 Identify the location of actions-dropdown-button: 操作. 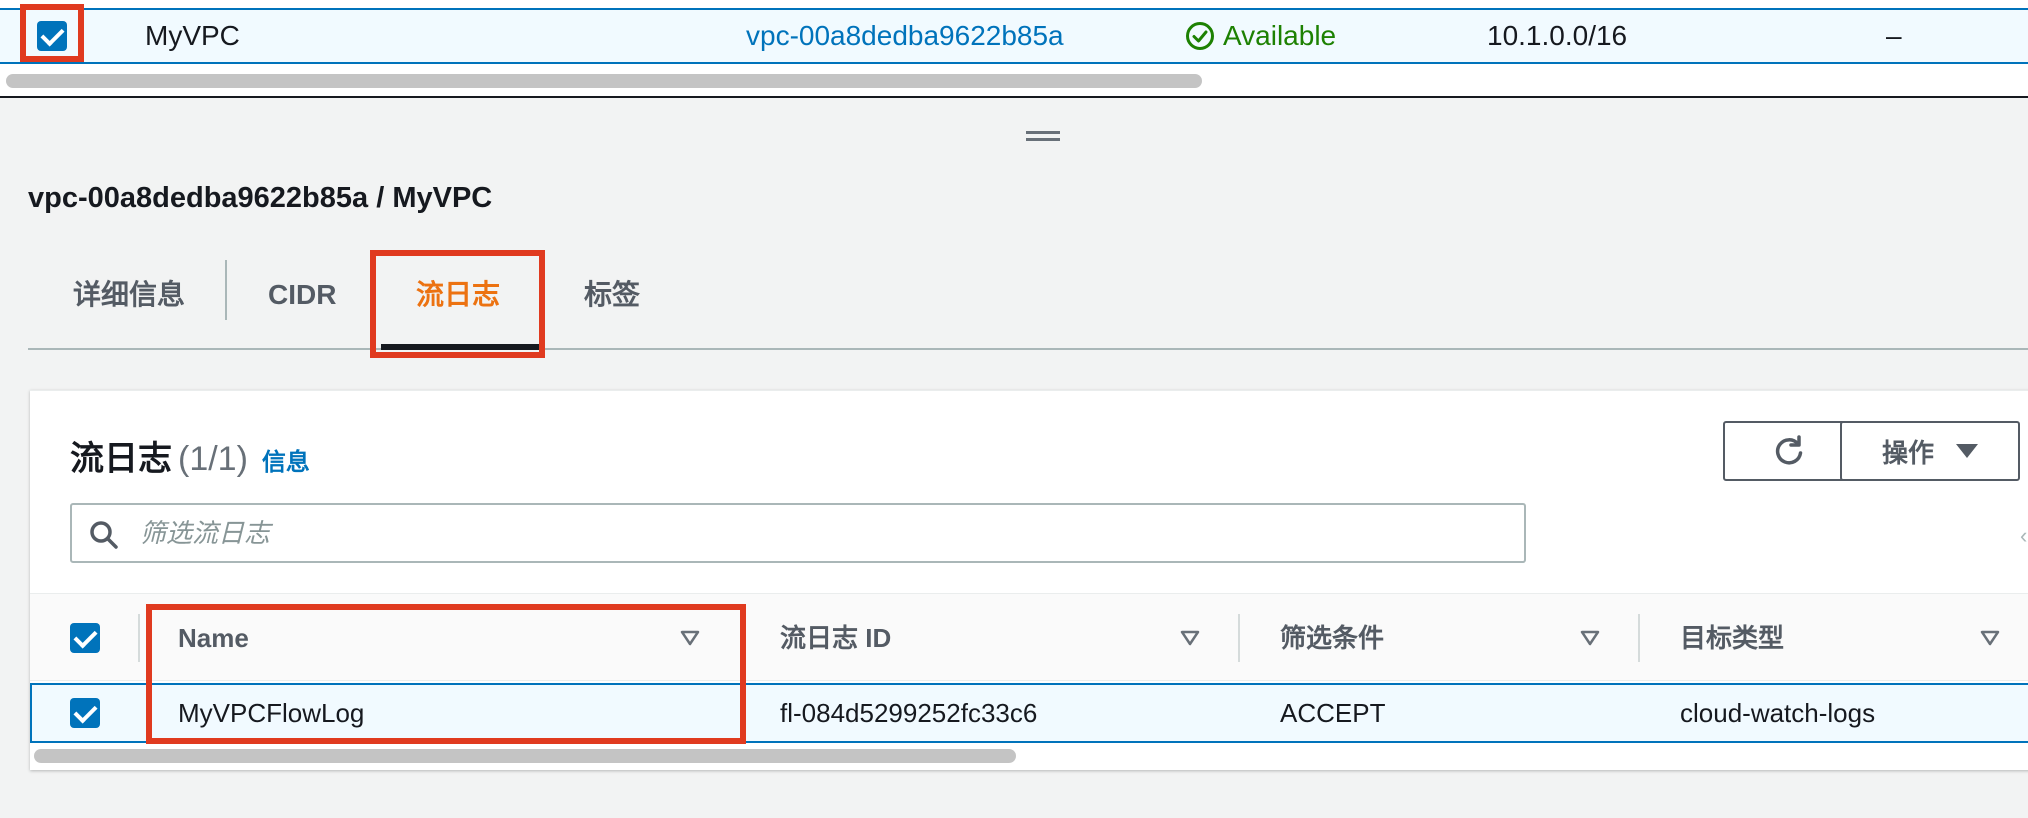
(1930, 451).